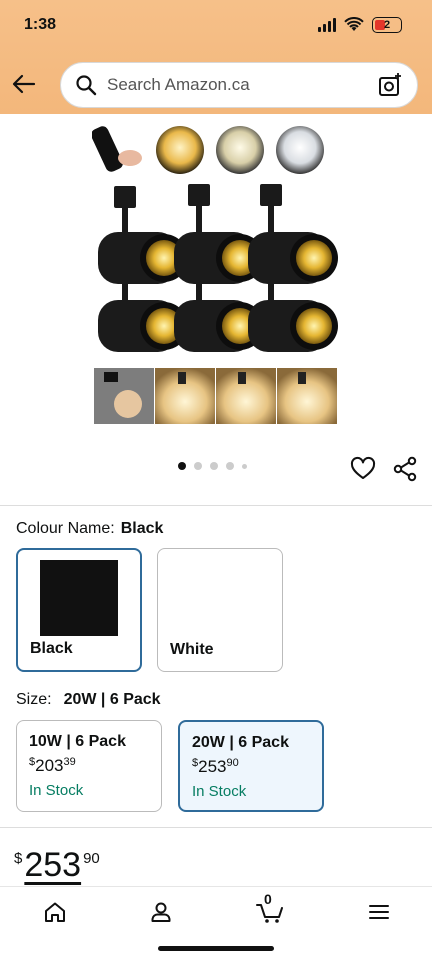  What do you see at coordinates (142, 528) in the screenshot?
I see `colour-selected-value: Black` at bounding box center [142, 528].